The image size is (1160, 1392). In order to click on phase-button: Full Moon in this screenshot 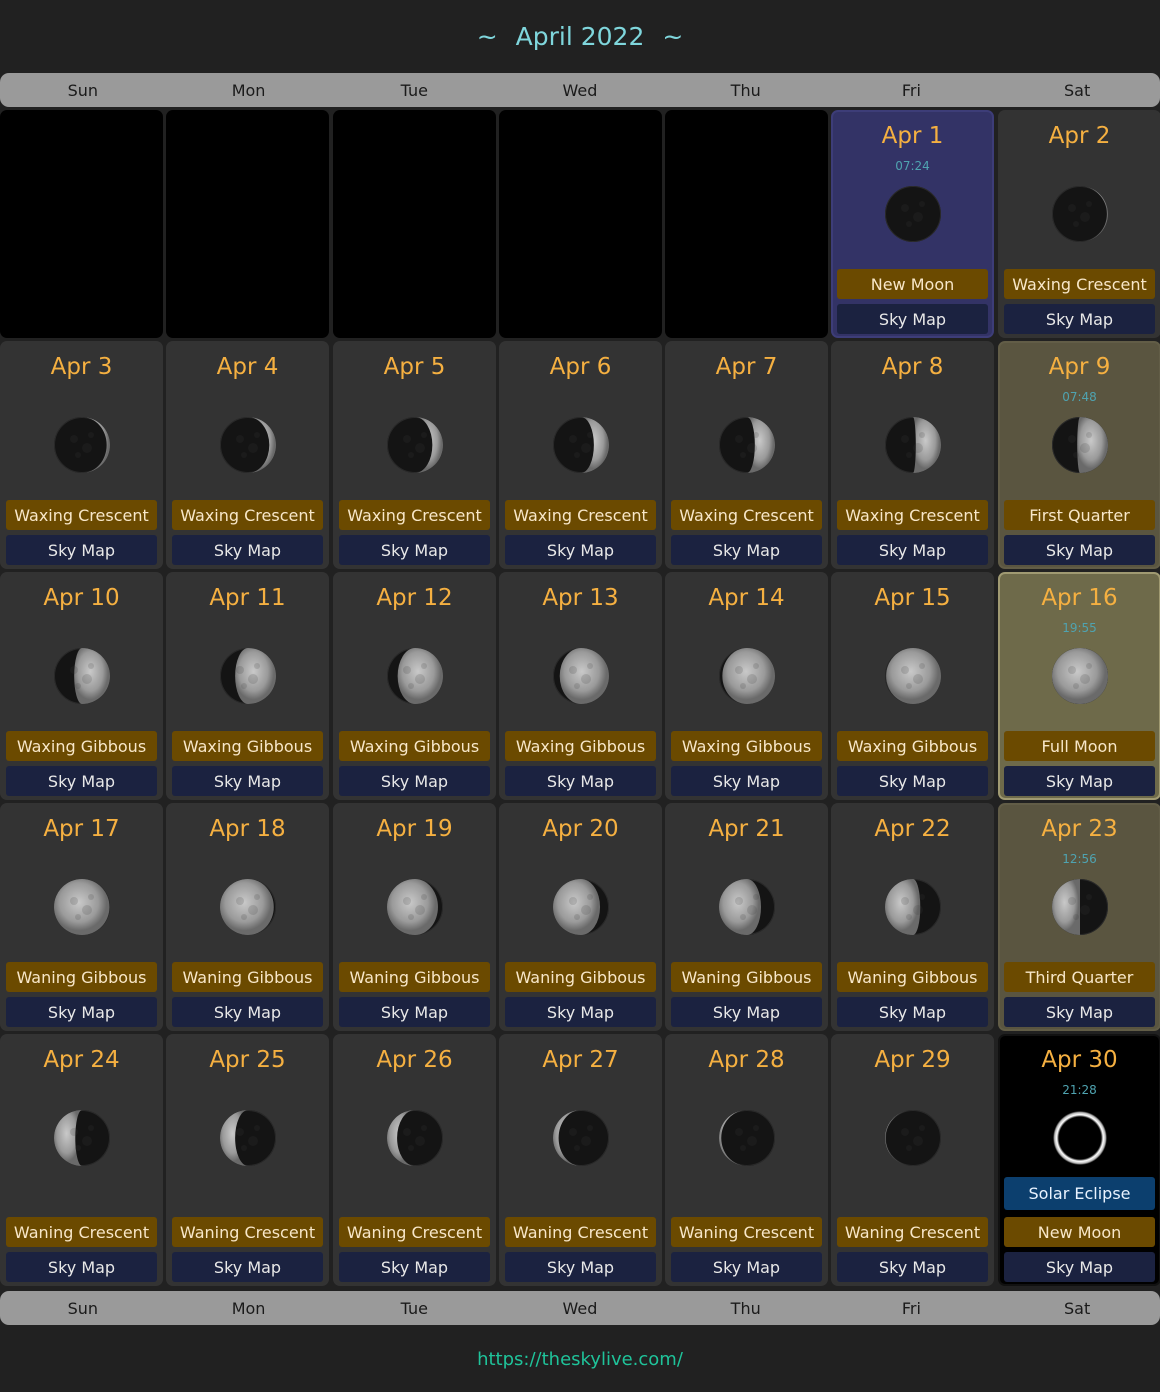, I will do `click(1079, 746)`.